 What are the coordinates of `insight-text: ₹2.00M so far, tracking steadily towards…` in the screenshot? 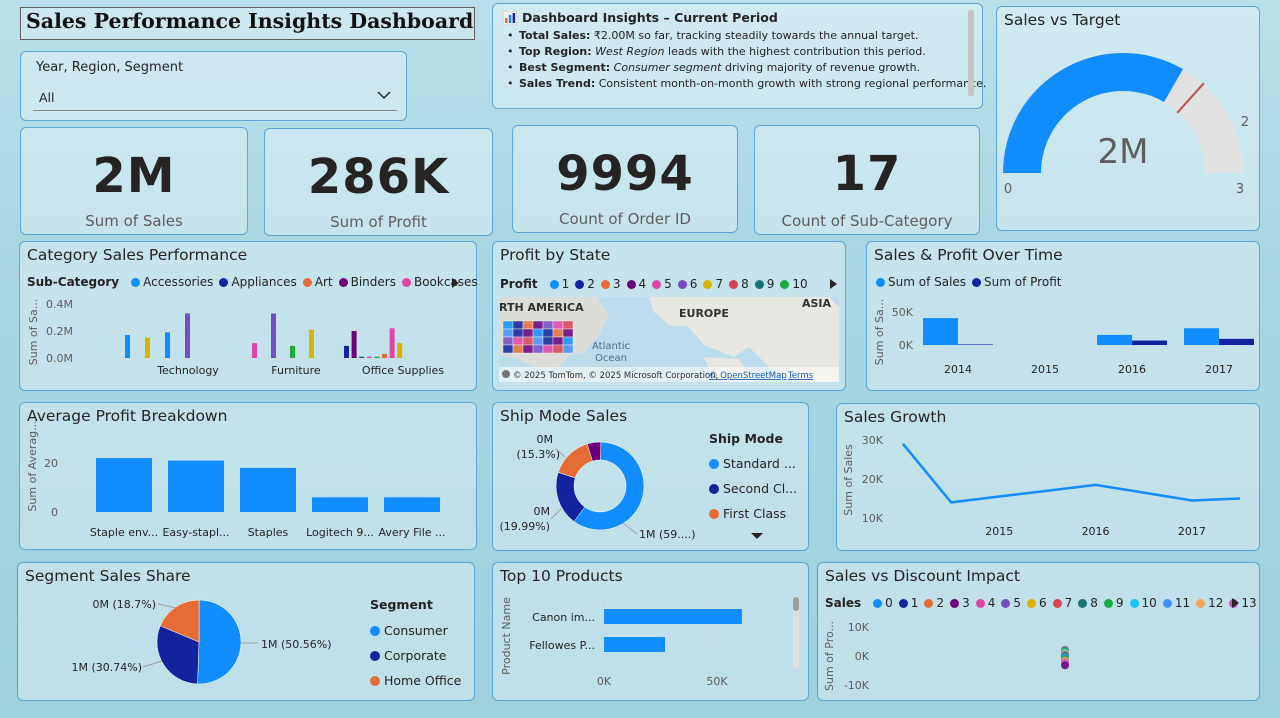 It's located at (754, 35).